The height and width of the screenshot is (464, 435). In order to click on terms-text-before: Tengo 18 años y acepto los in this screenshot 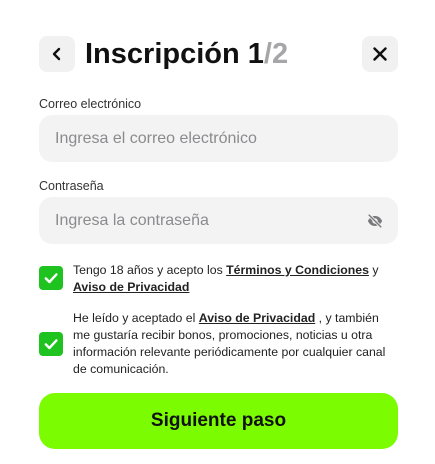, I will do `click(150, 270)`.